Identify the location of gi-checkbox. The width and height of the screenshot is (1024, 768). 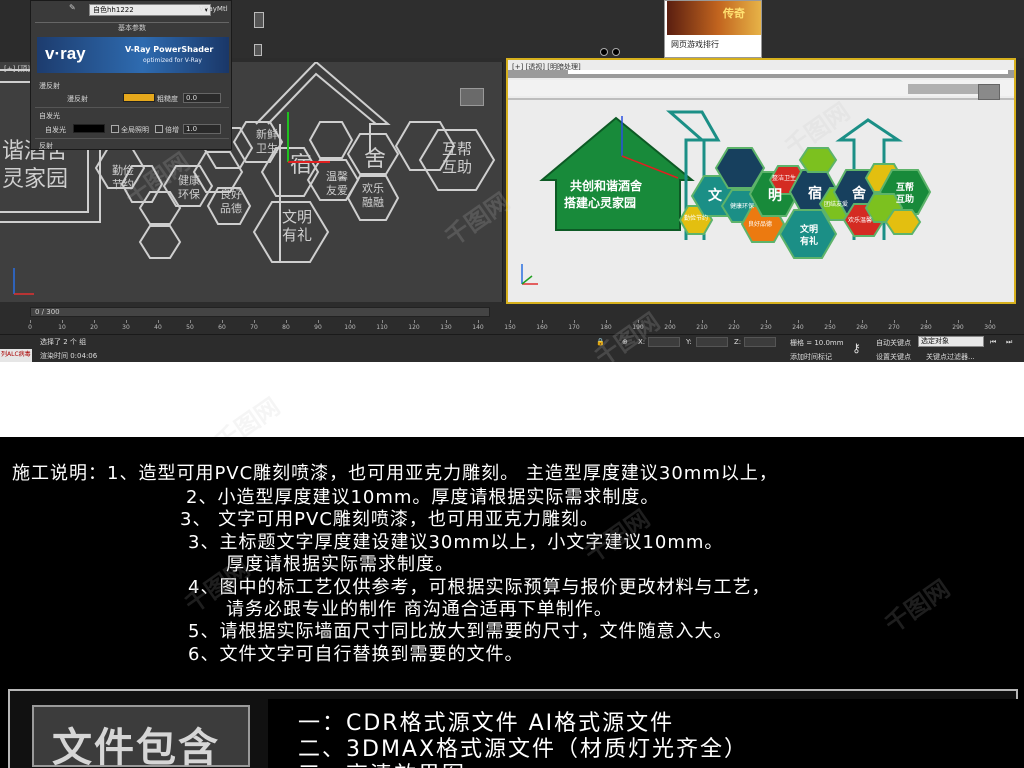
(115, 129).